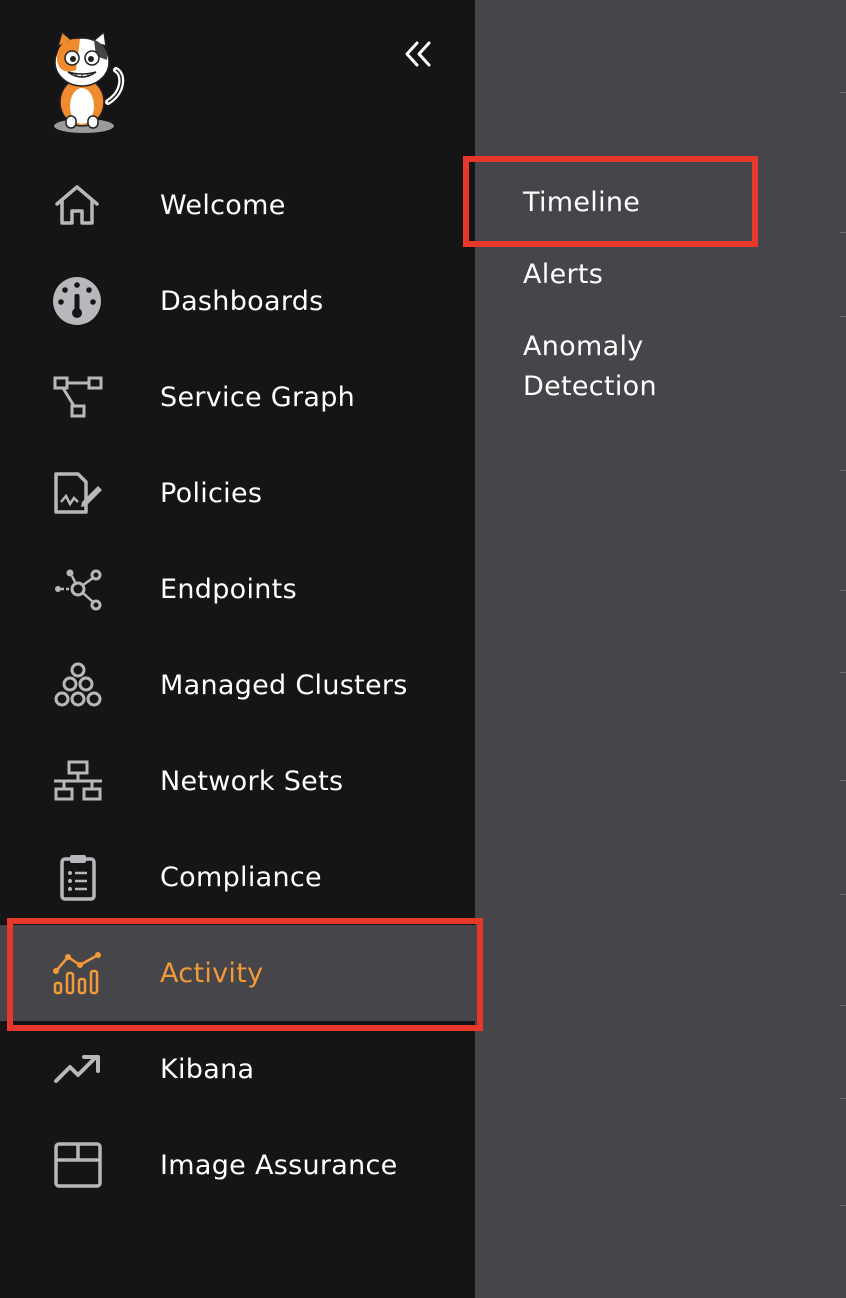  What do you see at coordinates (80, 1069) in the screenshot?
I see `trend-up-icon` at bounding box center [80, 1069].